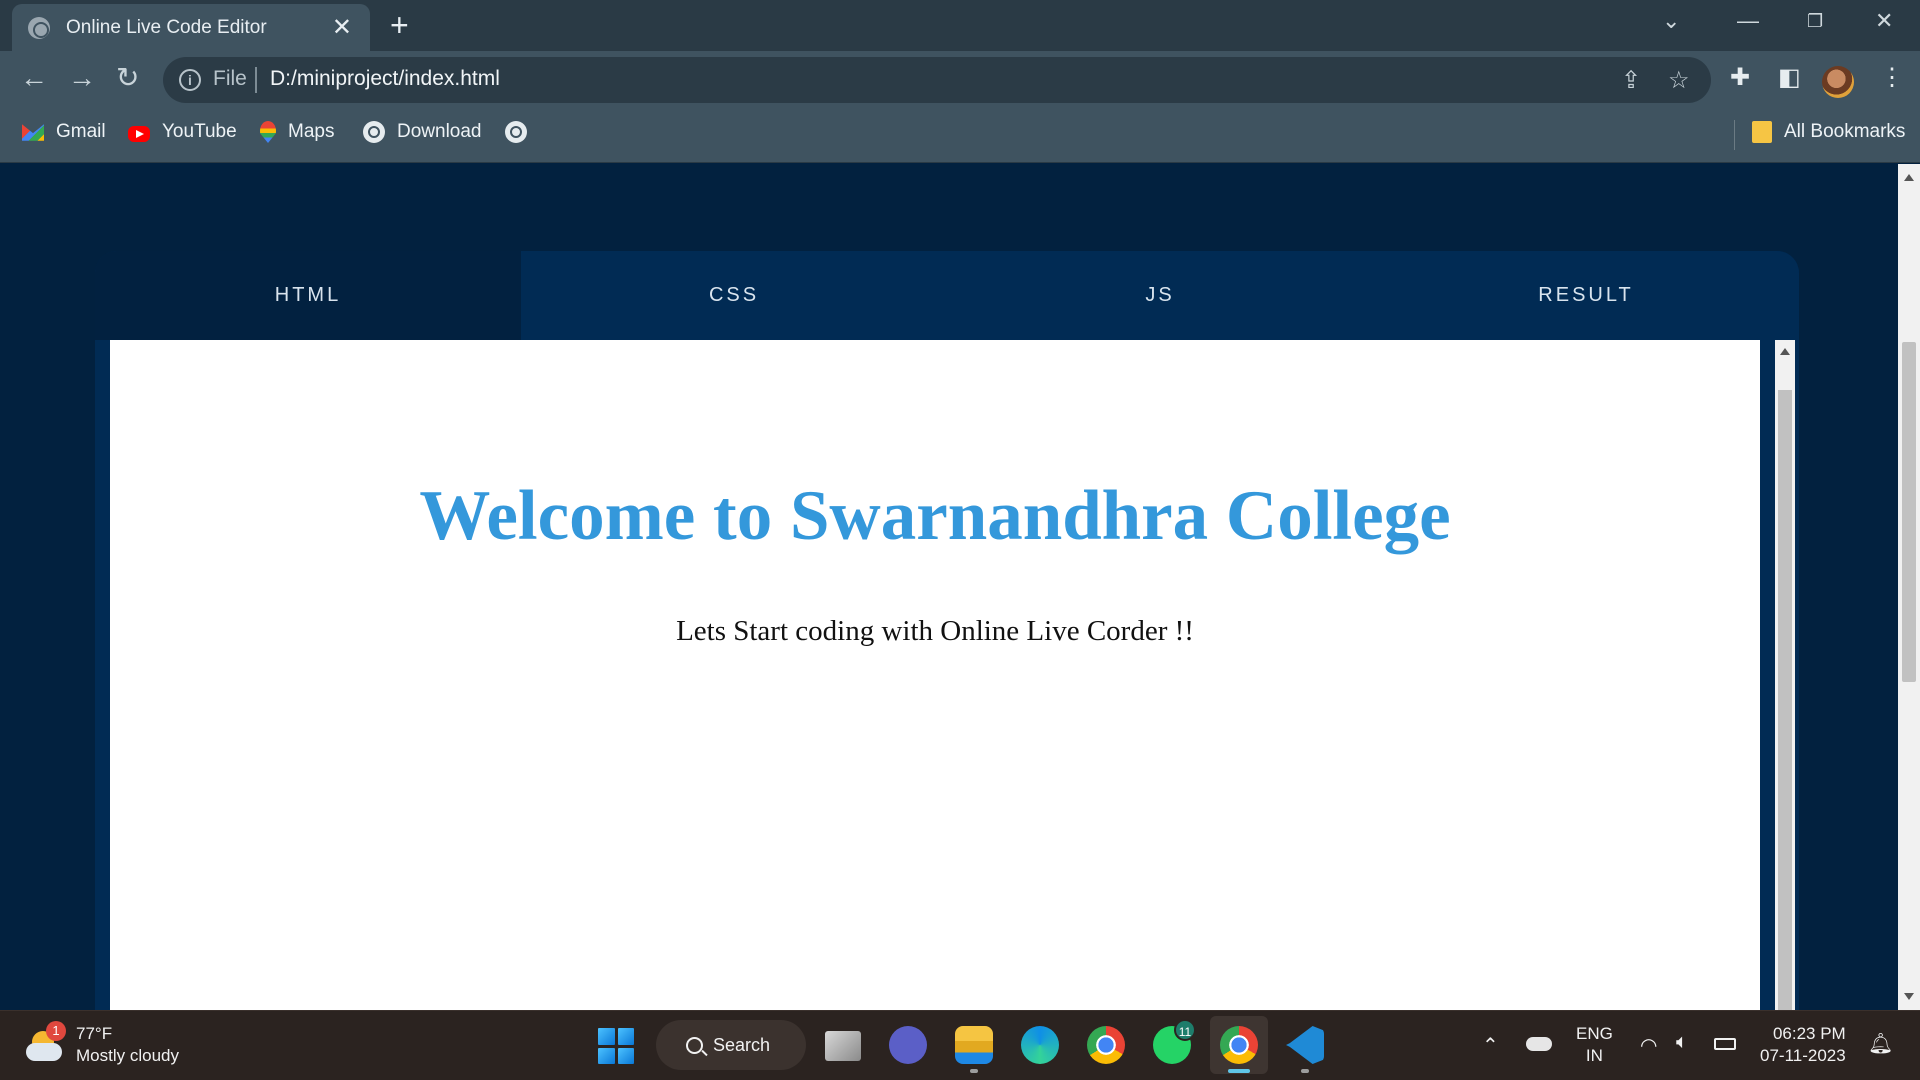 The image size is (1920, 1080). I want to click on address-separator, so click(256, 80).